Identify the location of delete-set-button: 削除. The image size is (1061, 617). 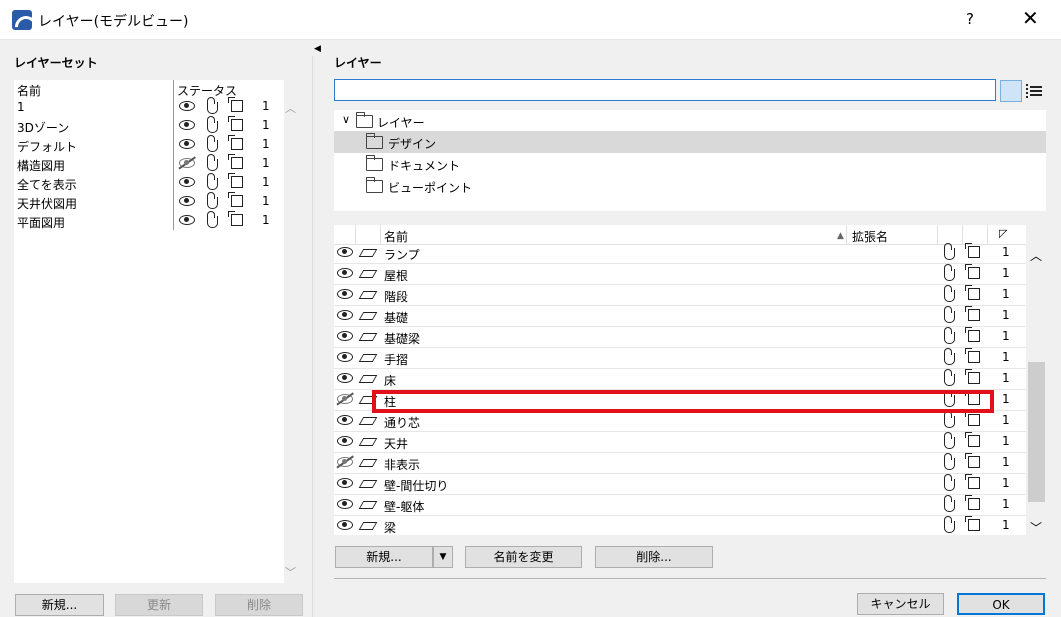
(259, 605).